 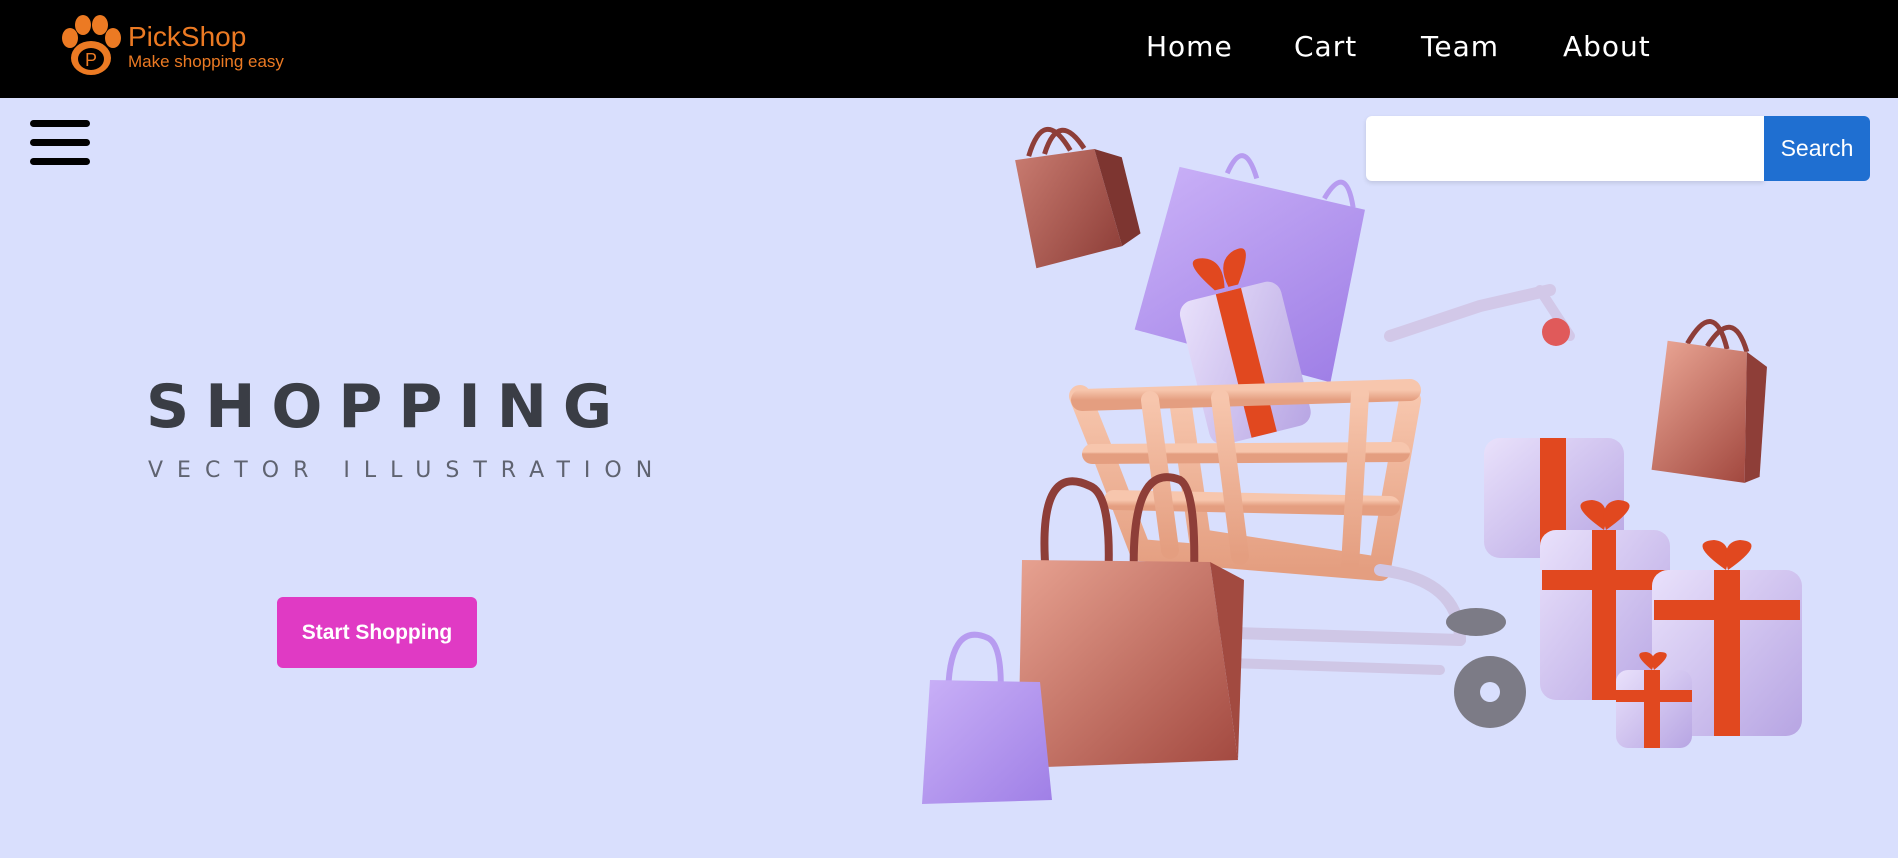 I want to click on hero-title: SHOPPING, so click(x=387, y=407).